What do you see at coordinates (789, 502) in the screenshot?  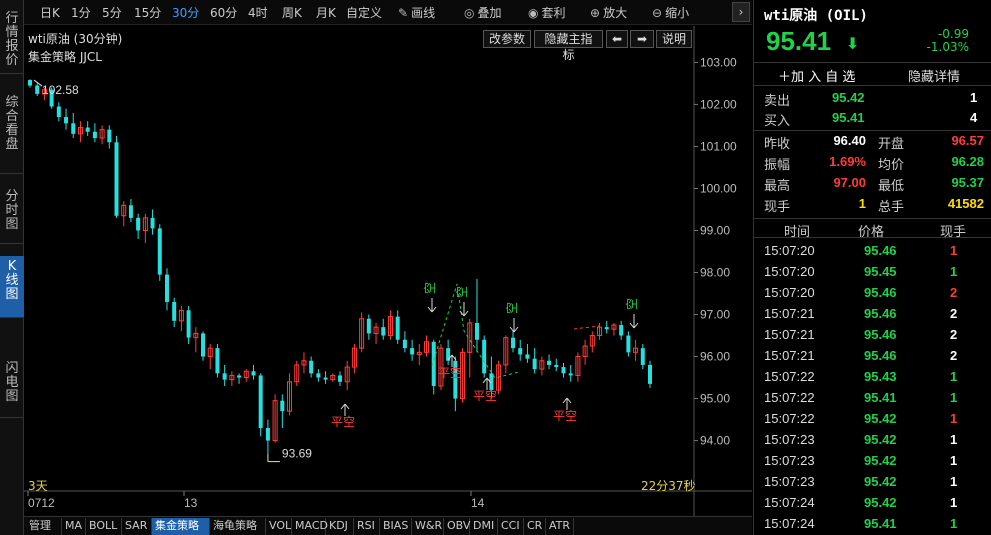 I see `tick-time: 15:07:24` at bounding box center [789, 502].